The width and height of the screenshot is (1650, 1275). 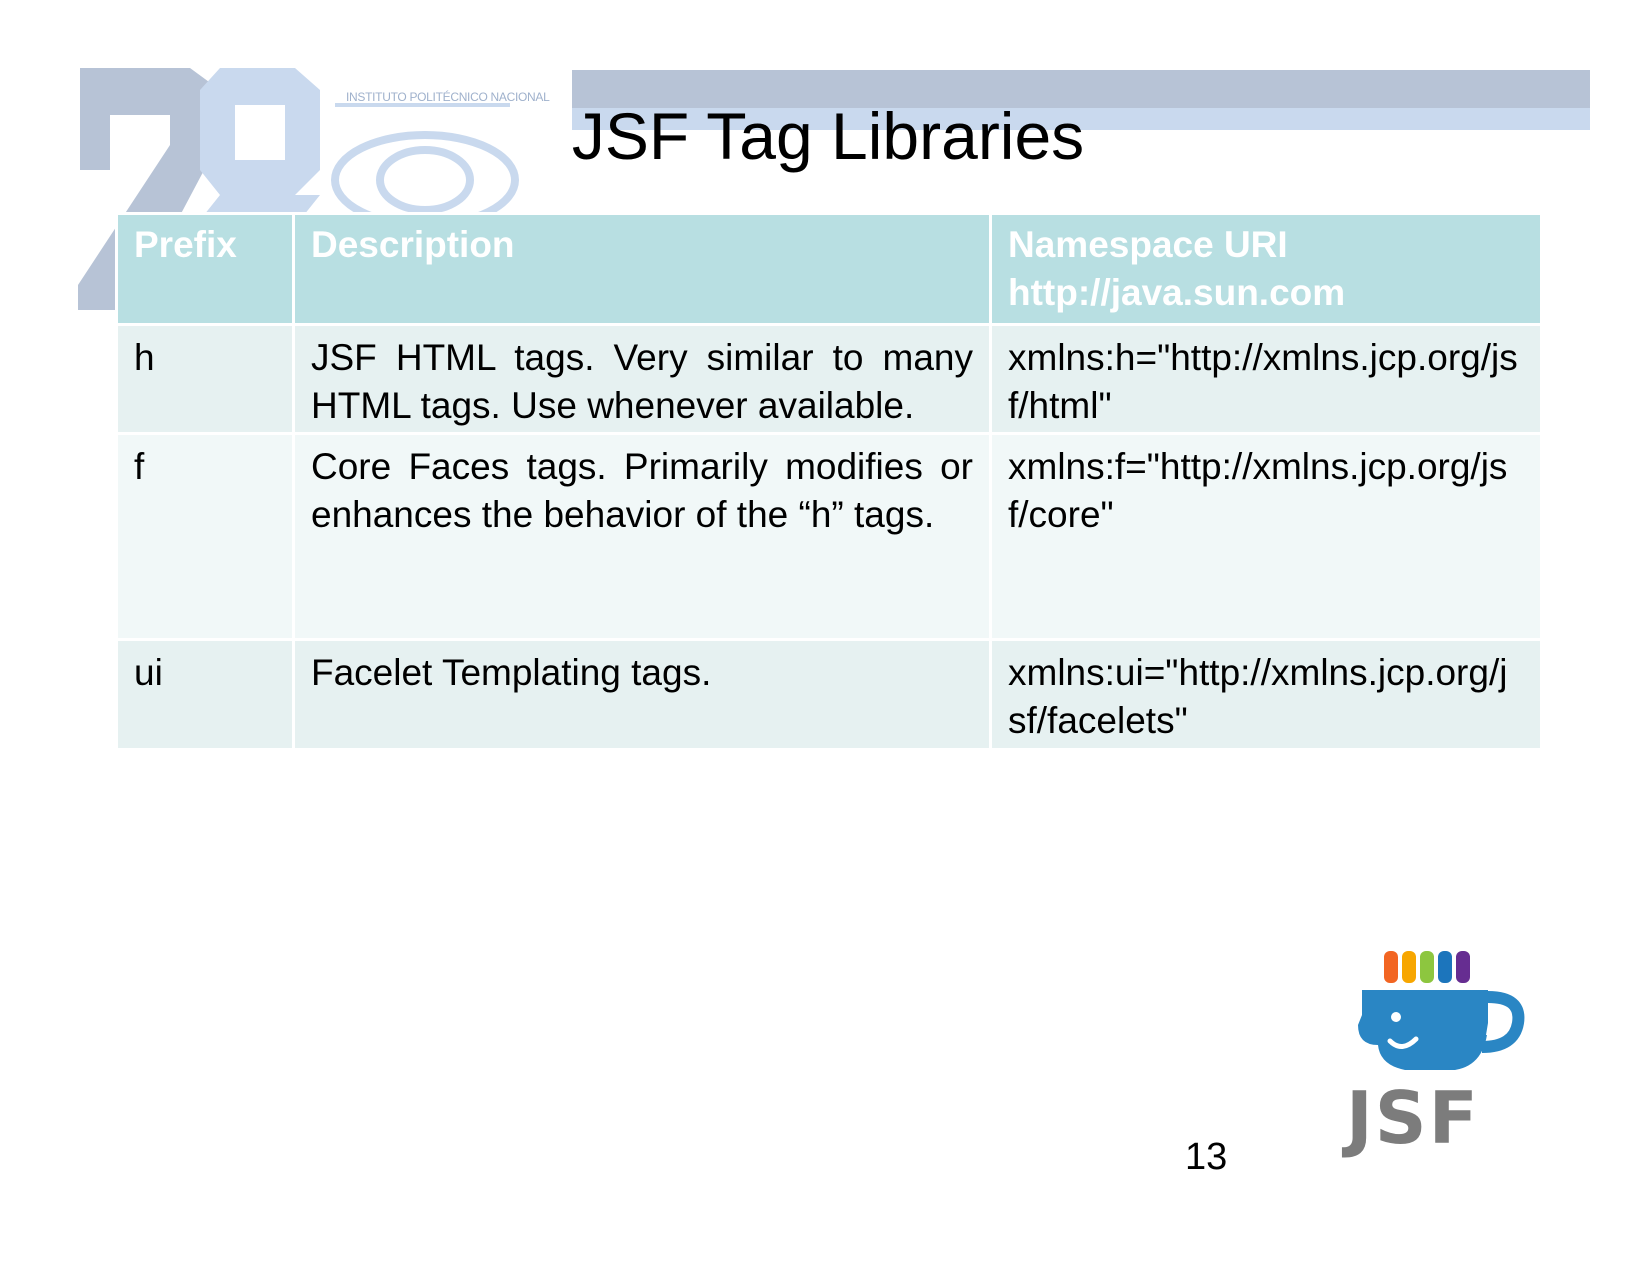 What do you see at coordinates (642, 269) in the screenshot?
I see `header-description: Description` at bounding box center [642, 269].